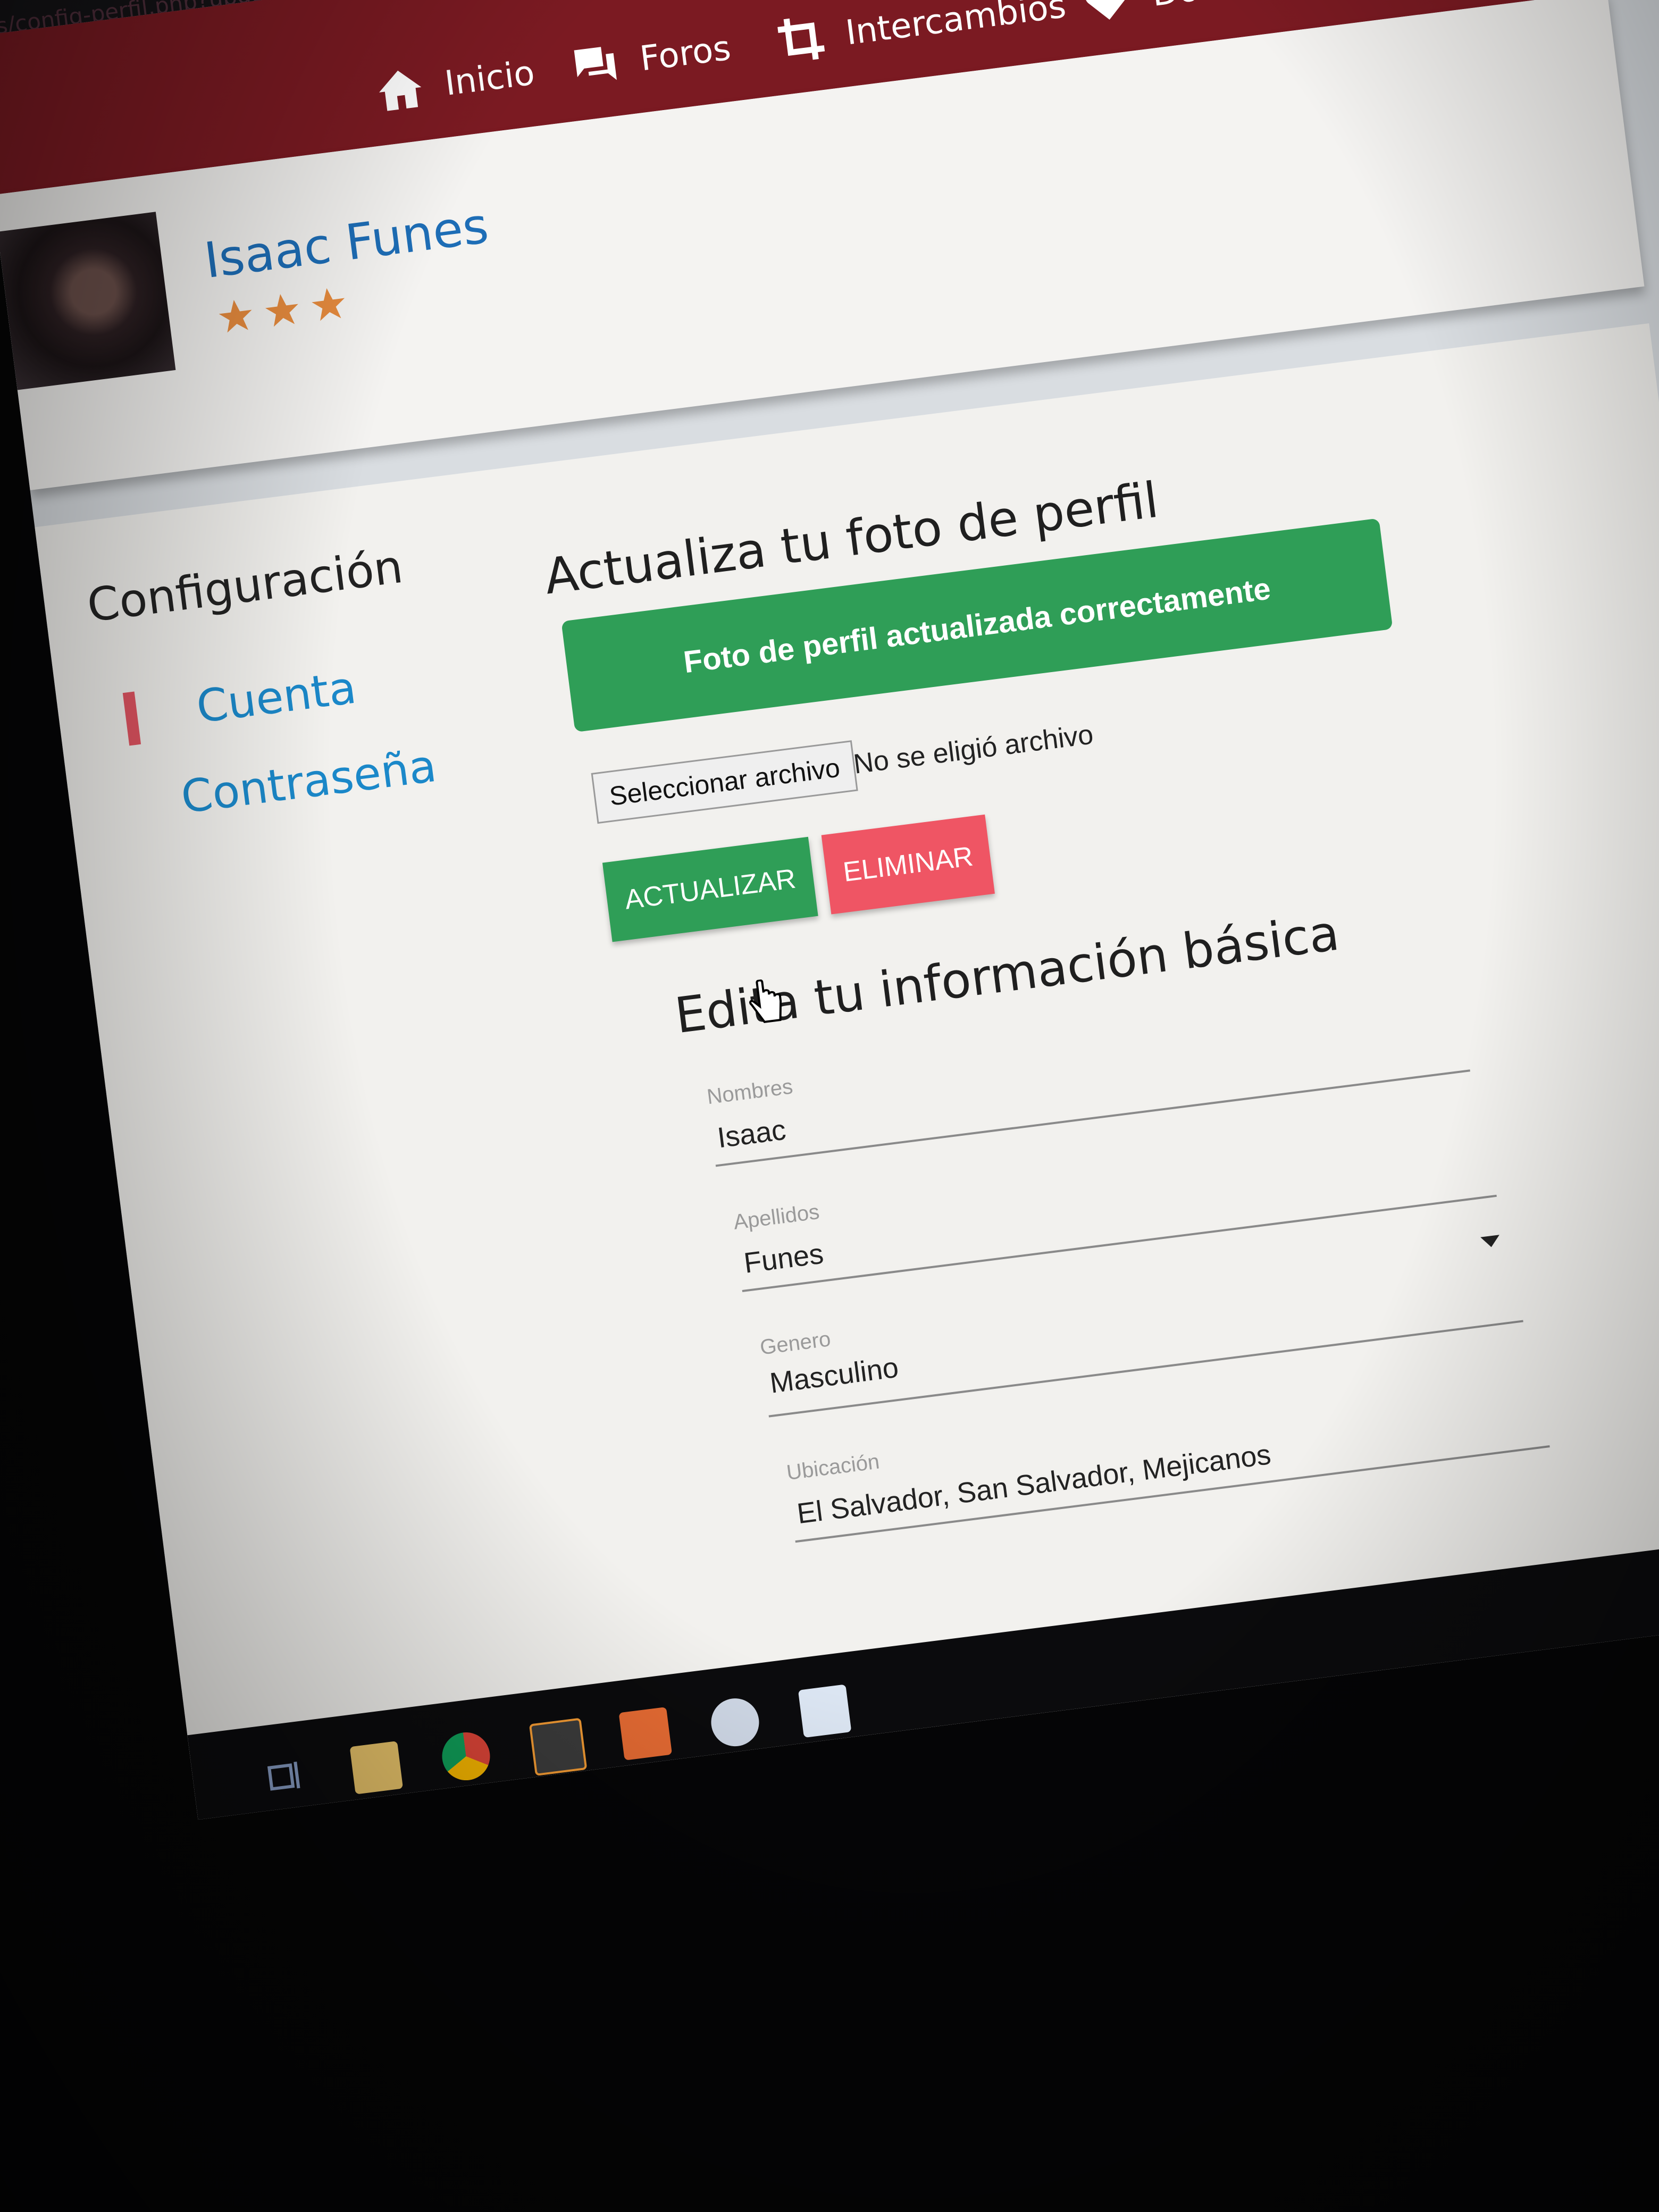 This screenshot has height=2212, width=1659. I want to click on xampp-icon, so click(645, 1734).